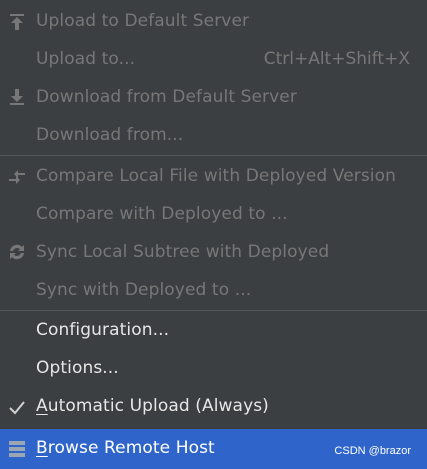 This screenshot has height=469, width=427. I want to click on menu-item-label: Automatic Upload (Always), so click(152, 406).